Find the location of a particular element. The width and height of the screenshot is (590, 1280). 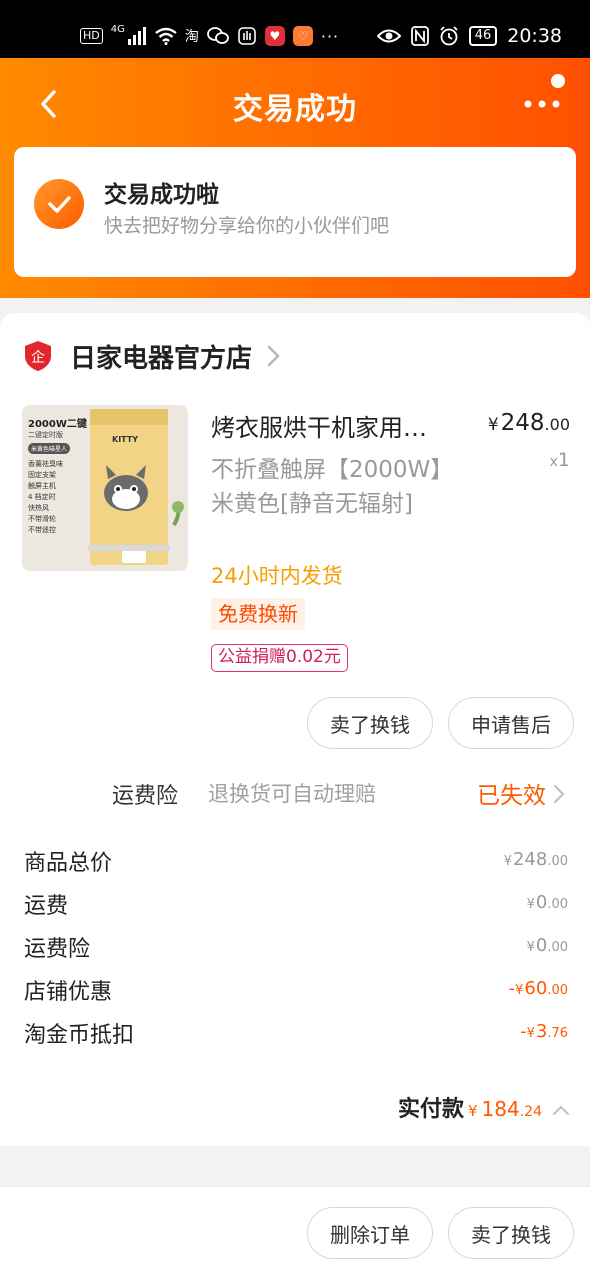

product-image-brand: KITTY is located at coordinates (125, 439).